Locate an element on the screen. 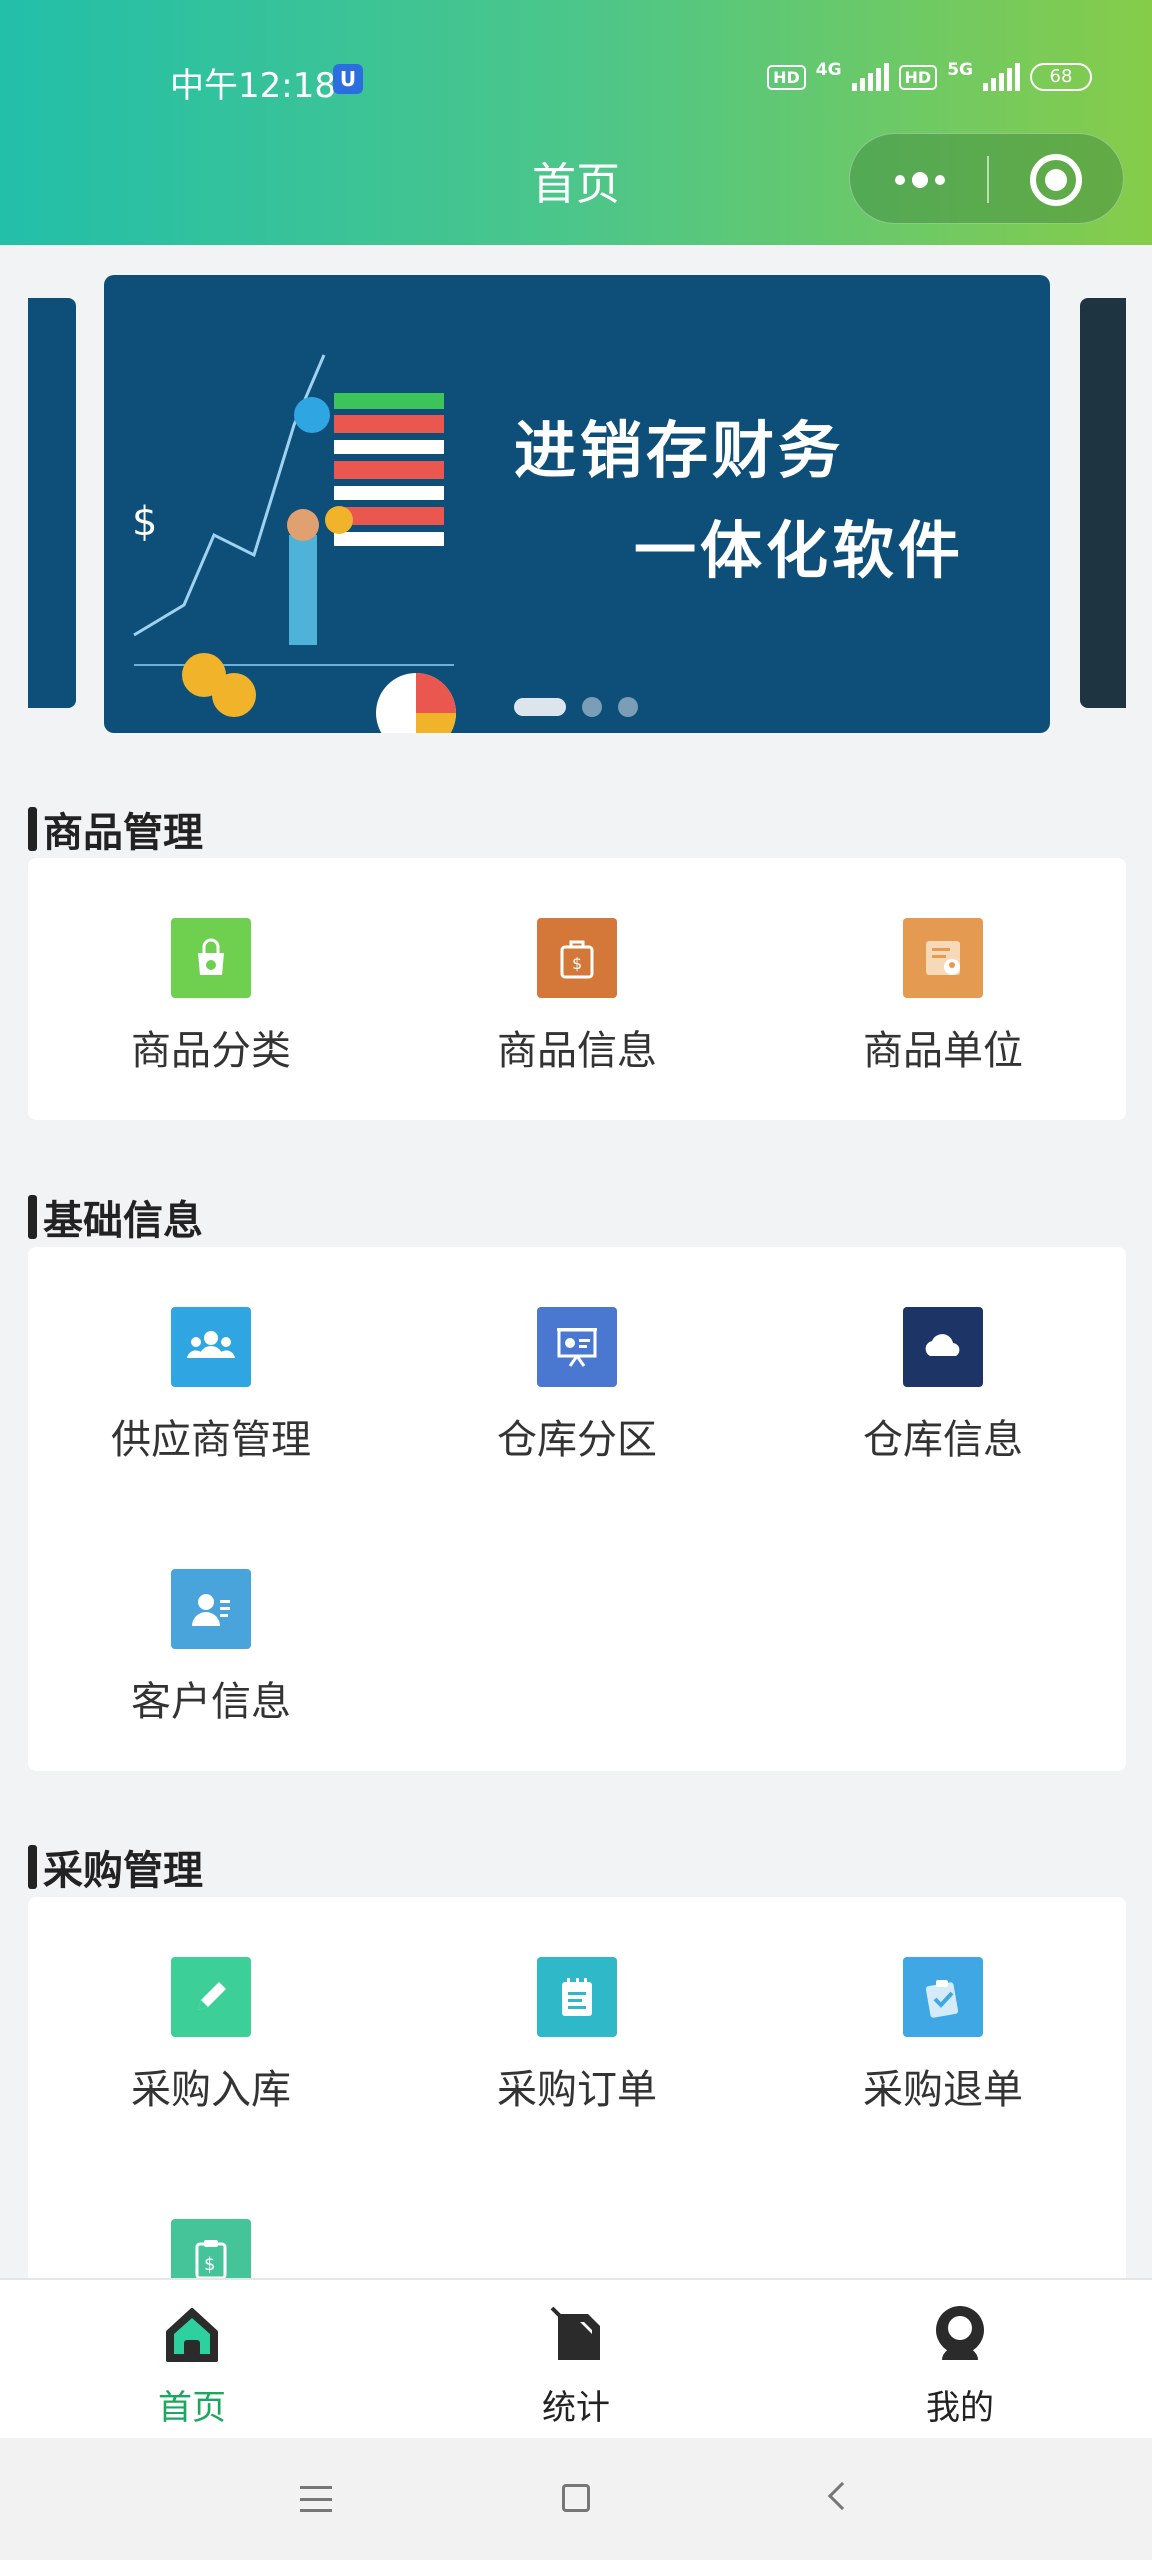  banner-prev-slide is located at coordinates (52, 503).